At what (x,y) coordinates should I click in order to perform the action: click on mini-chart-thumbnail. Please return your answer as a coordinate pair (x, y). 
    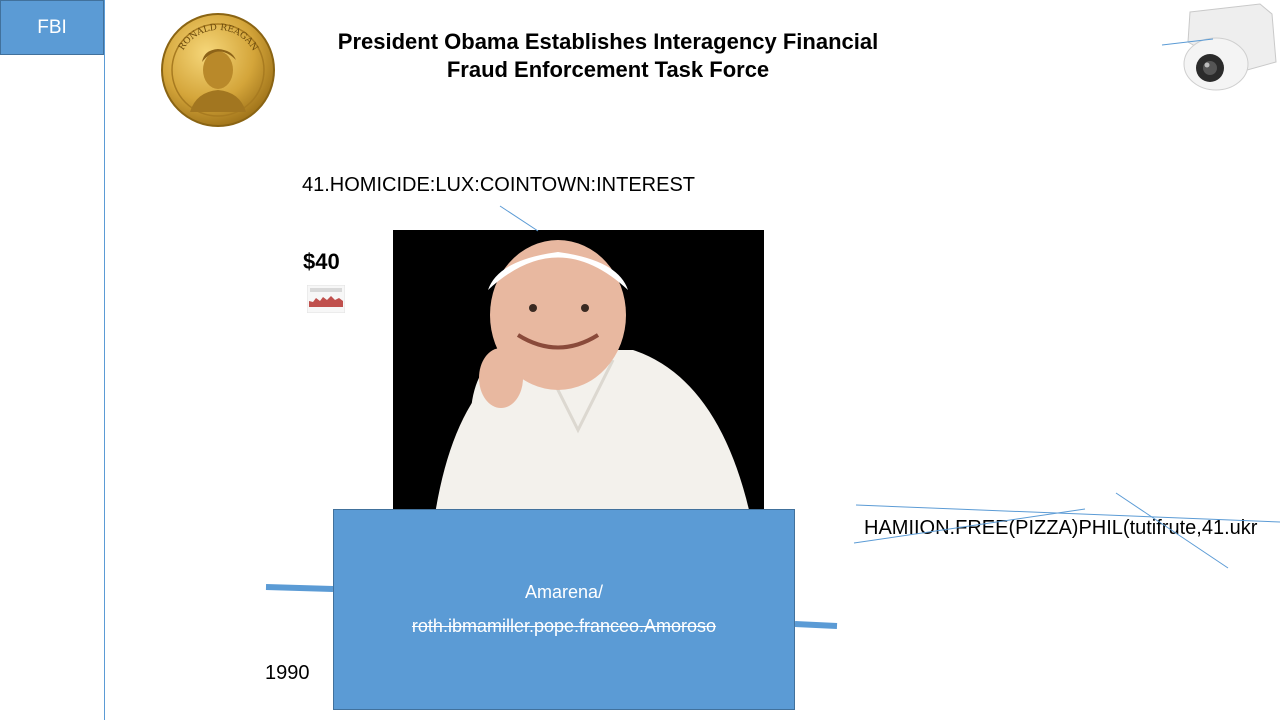
    Looking at the image, I should click on (326, 299).